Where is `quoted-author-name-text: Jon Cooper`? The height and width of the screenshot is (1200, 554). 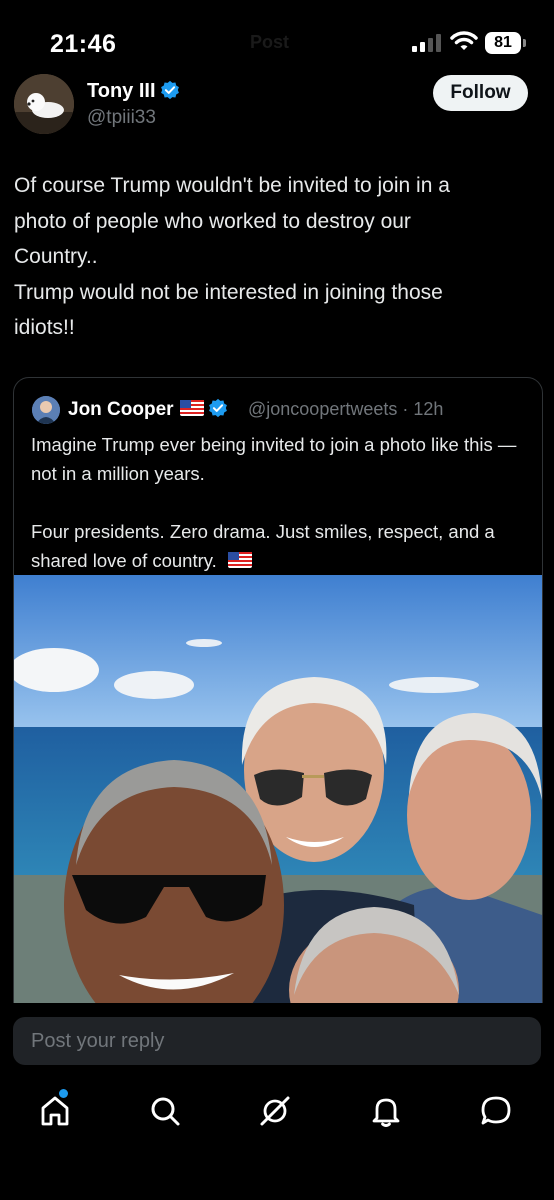
quoted-author-name-text: Jon Cooper is located at coordinates (121, 409).